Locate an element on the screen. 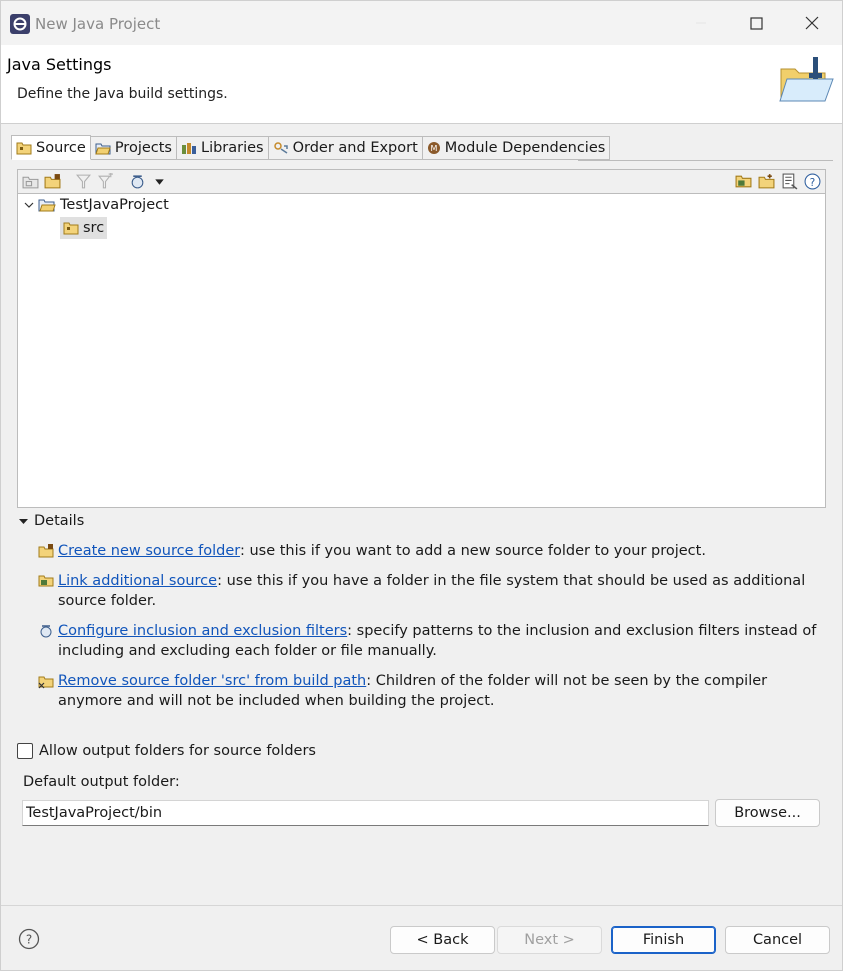  next-button: Next > is located at coordinates (549, 940).